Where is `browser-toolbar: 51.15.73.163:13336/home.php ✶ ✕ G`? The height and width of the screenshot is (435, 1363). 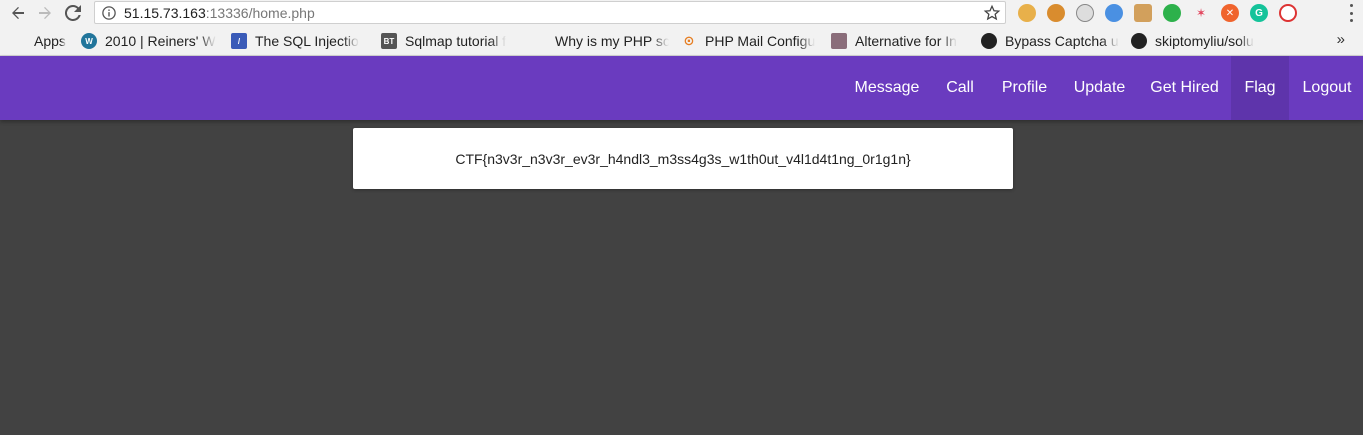 browser-toolbar: 51.15.73.163:13336/home.php ✶ ✕ G is located at coordinates (681, 13).